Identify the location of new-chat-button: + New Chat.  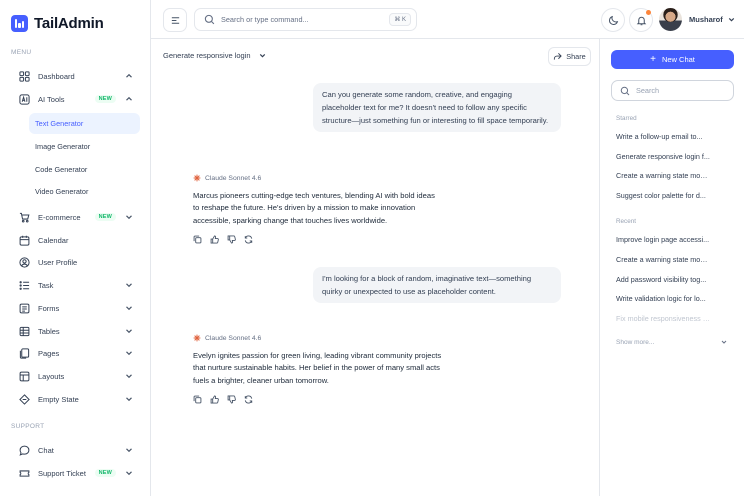
(672, 59).